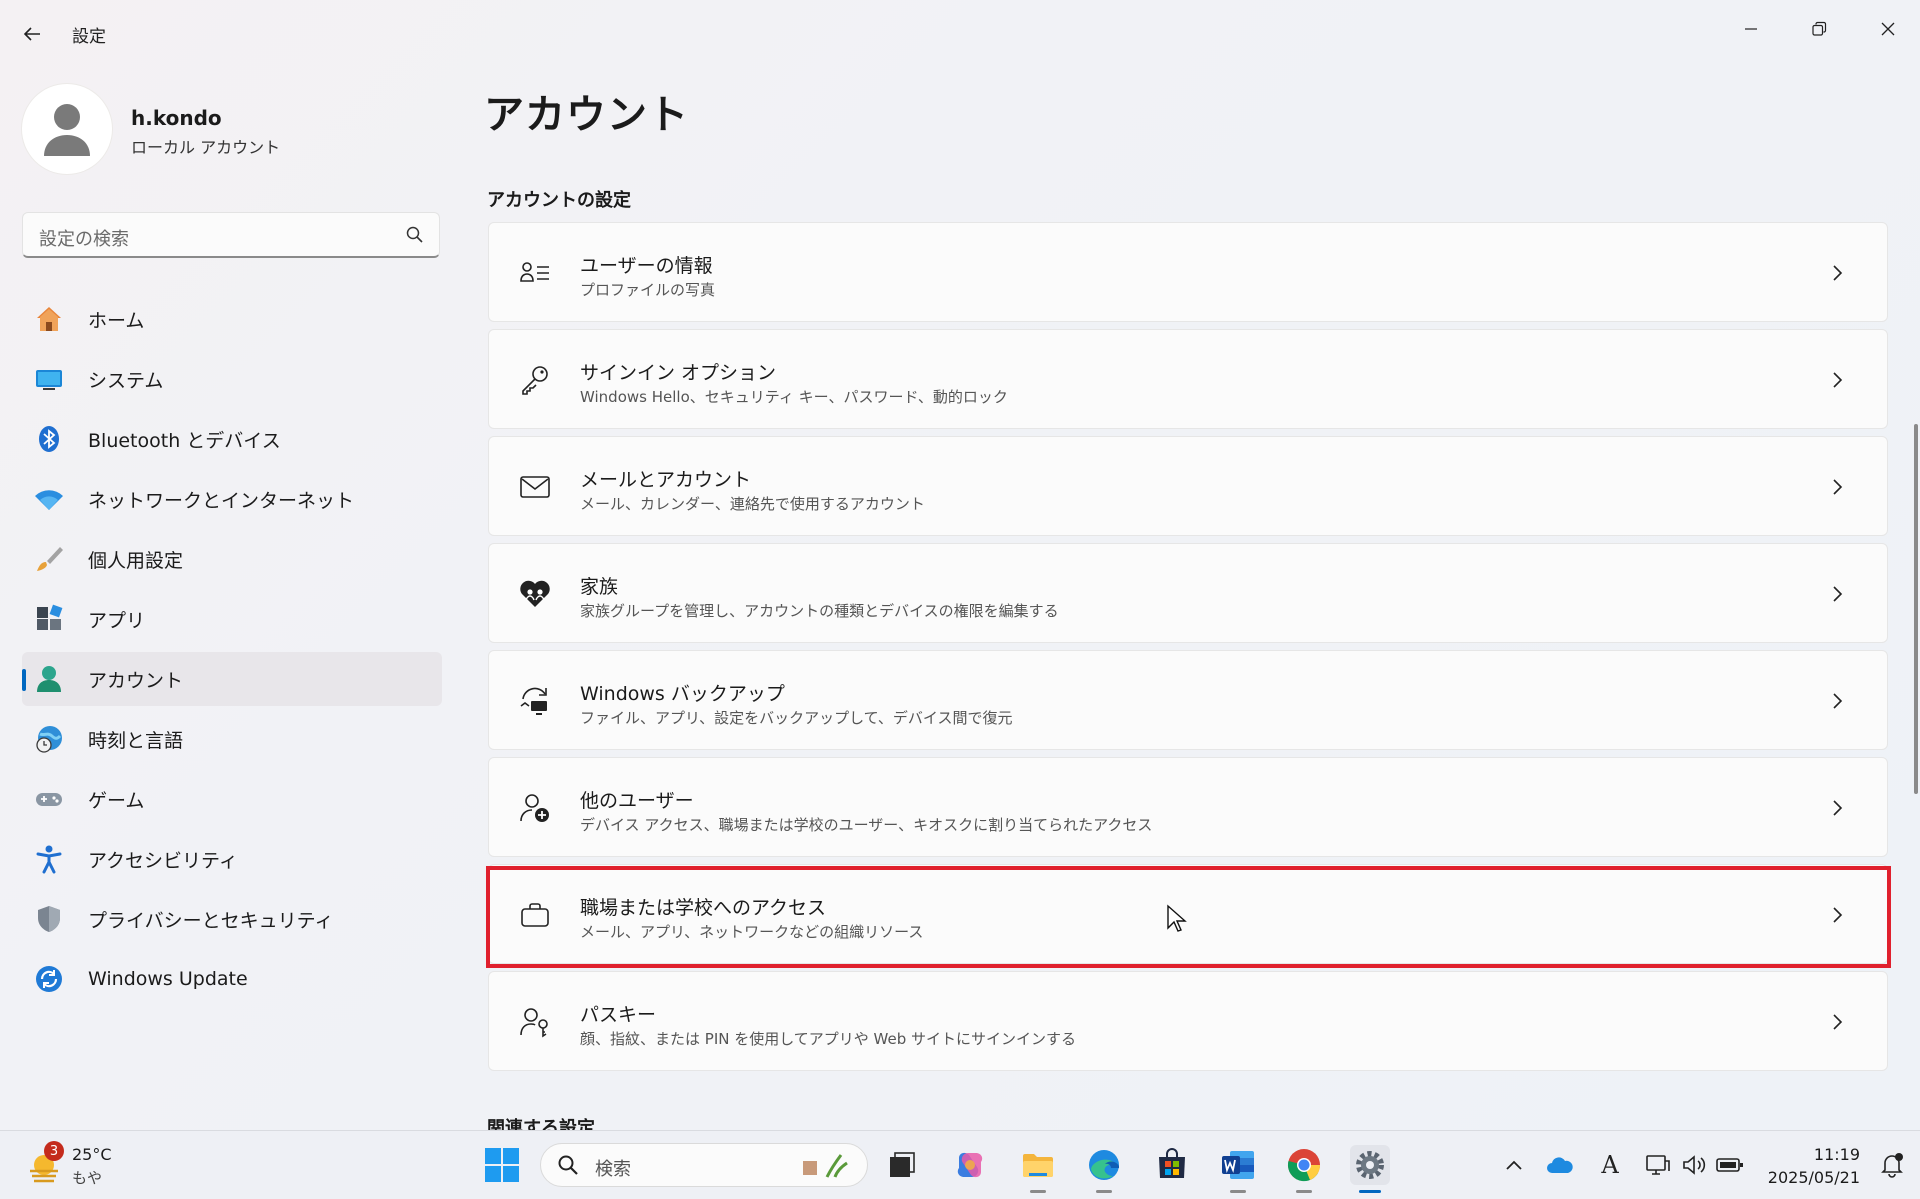 This screenshot has width=1920, height=1199. I want to click on family-heart-icon, so click(535, 594).